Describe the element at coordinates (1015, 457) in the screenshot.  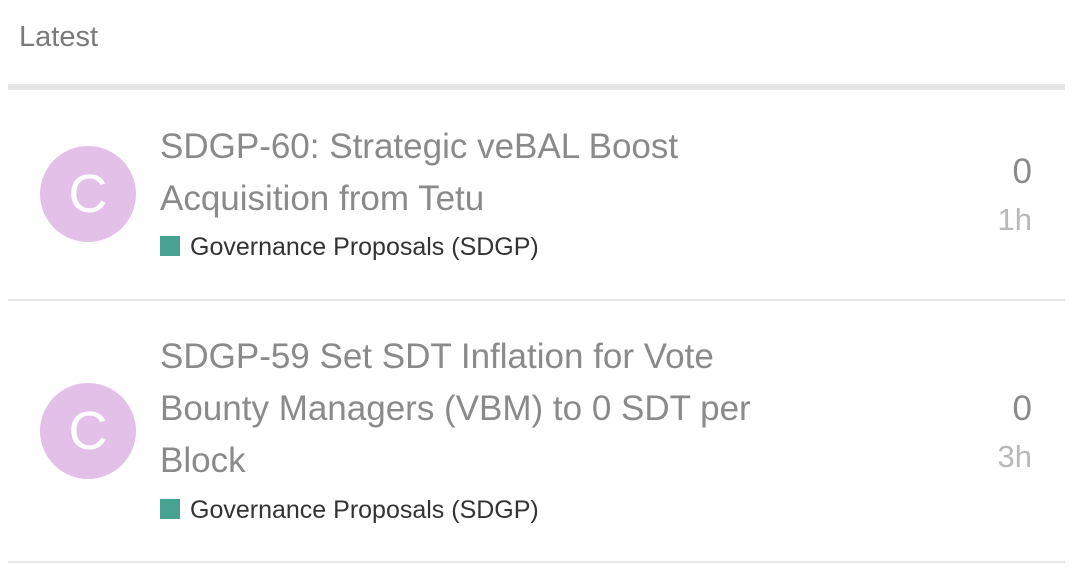
I see `topic-age-link: 3h` at that location.